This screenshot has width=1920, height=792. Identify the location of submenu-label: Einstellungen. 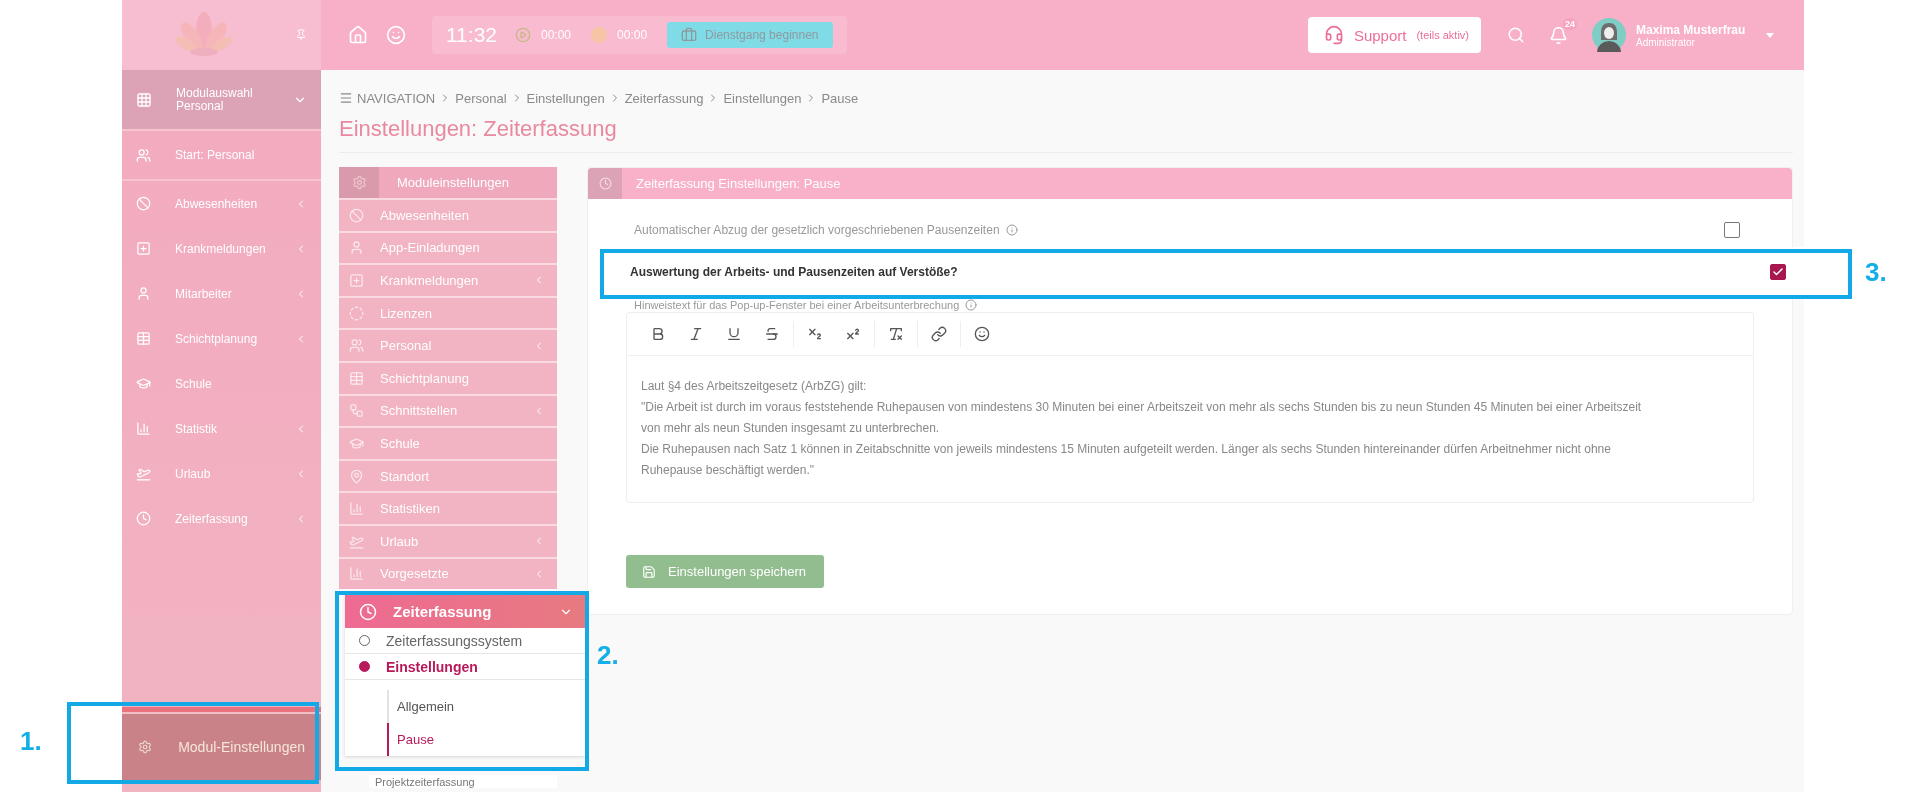
(432, 666).